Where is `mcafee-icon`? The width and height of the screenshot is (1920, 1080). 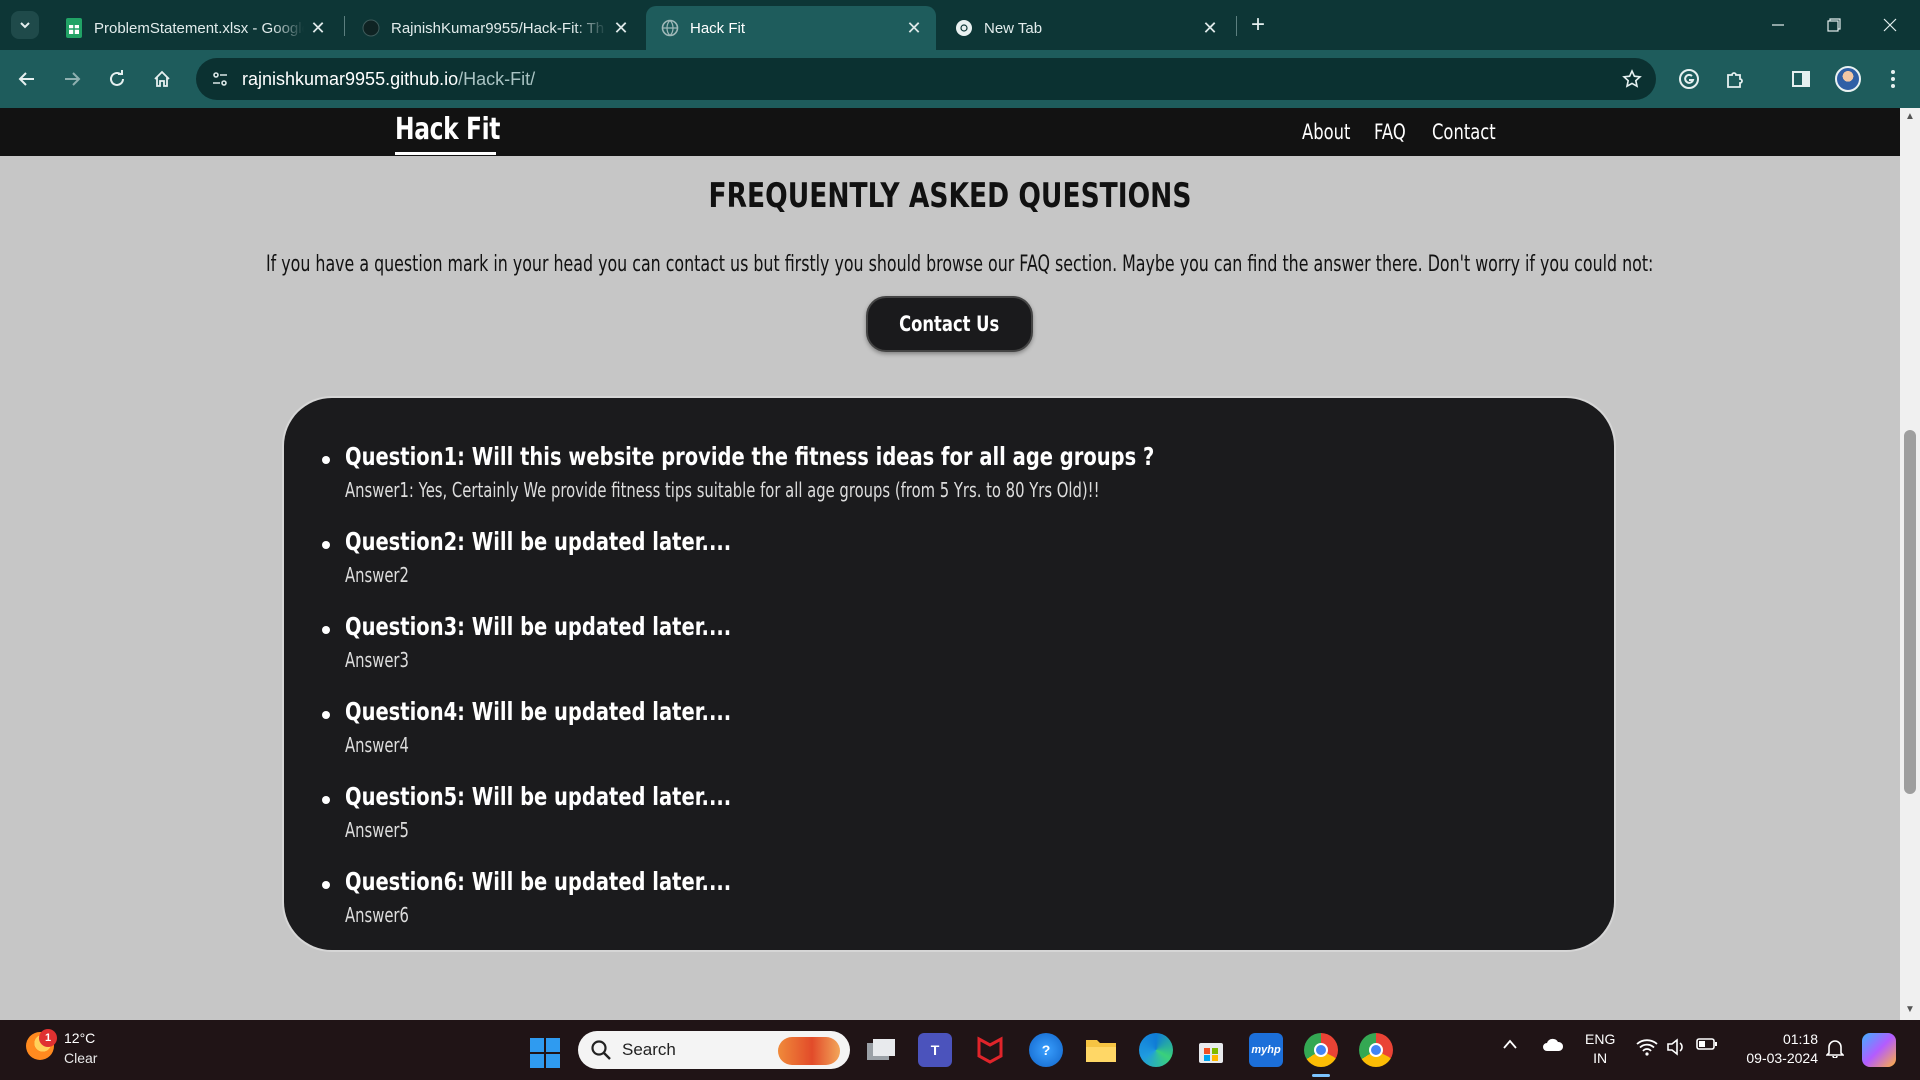 mcafee-icon is located at coordinates (990, 1050).